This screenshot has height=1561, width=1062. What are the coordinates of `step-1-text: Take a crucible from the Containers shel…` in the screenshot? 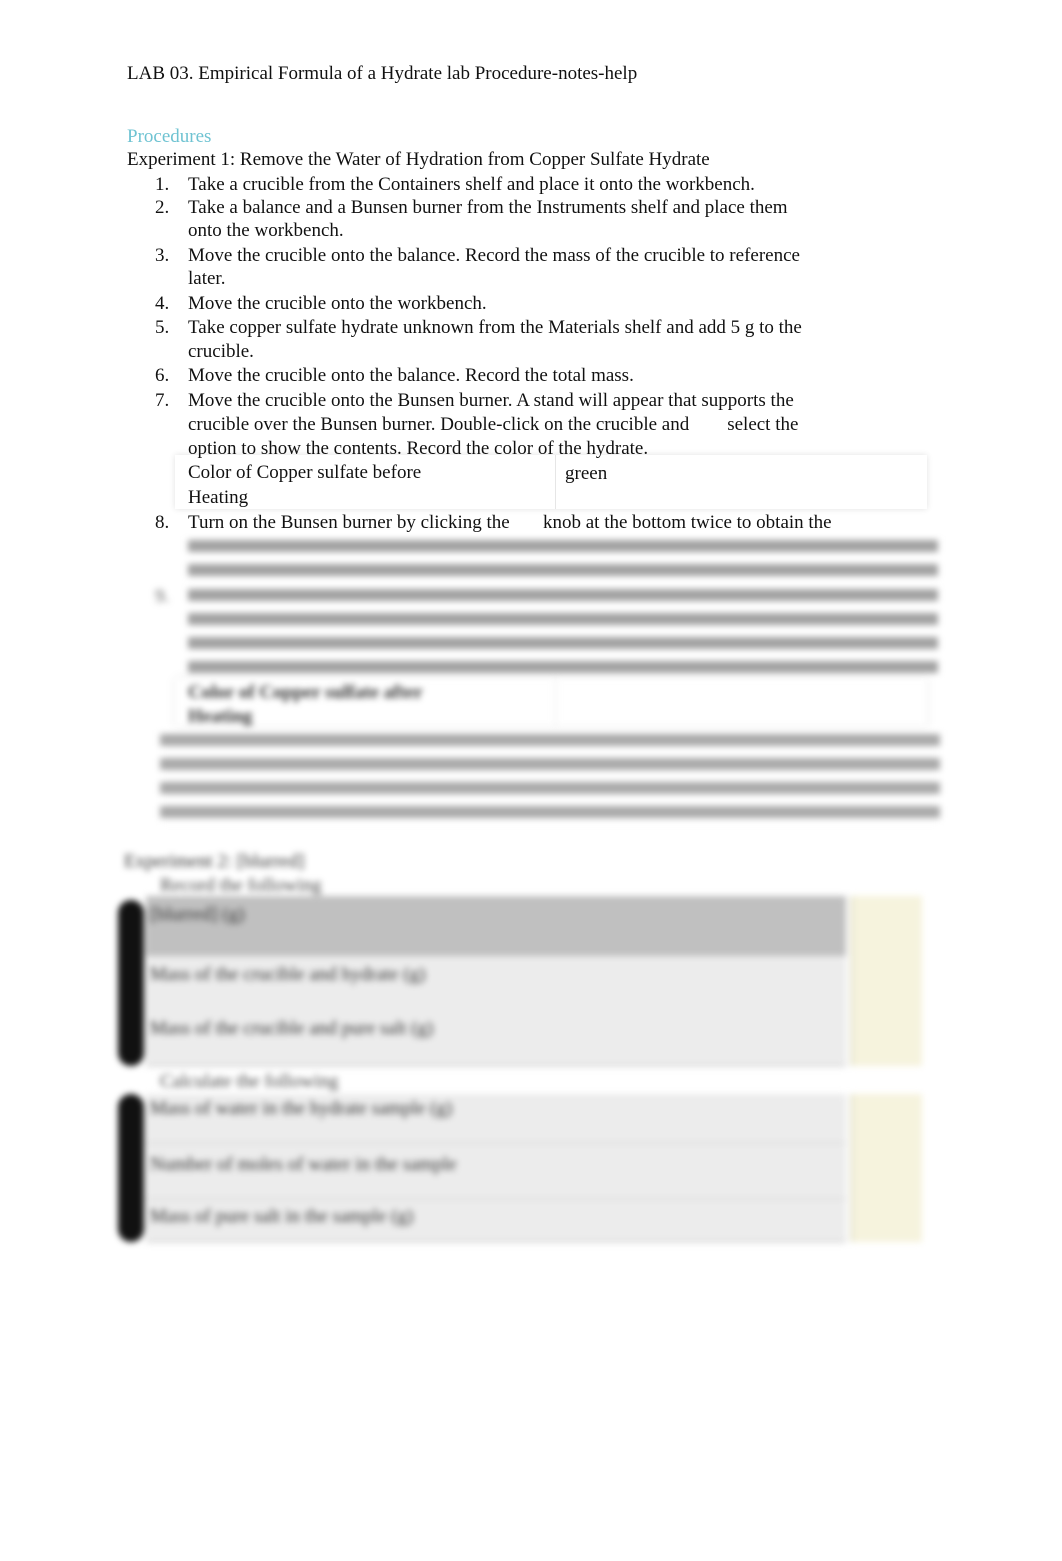 It's located at (471, 184).